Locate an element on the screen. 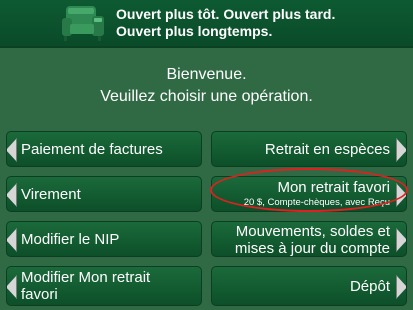  tagline-line-2: Ouvert plus longtemps. is located at coordinates (194, 31).